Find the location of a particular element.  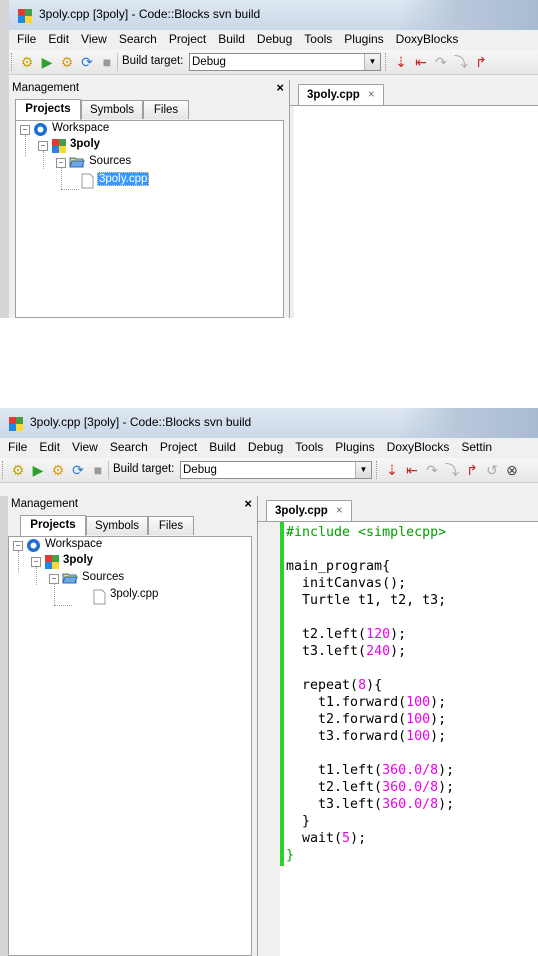

tree-file: 3poly.cpp is located at coordinates (134, 594).